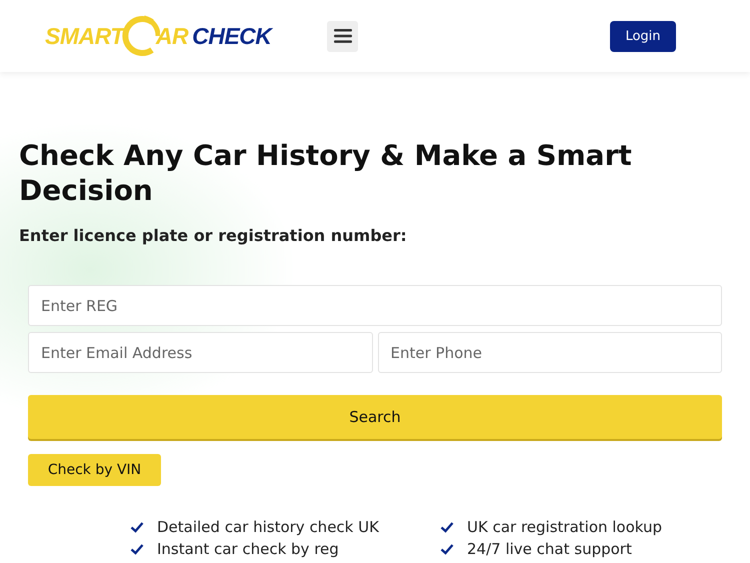 This screenshot has width=750, height=563. I want to click on menu-button, so click(342, 36).